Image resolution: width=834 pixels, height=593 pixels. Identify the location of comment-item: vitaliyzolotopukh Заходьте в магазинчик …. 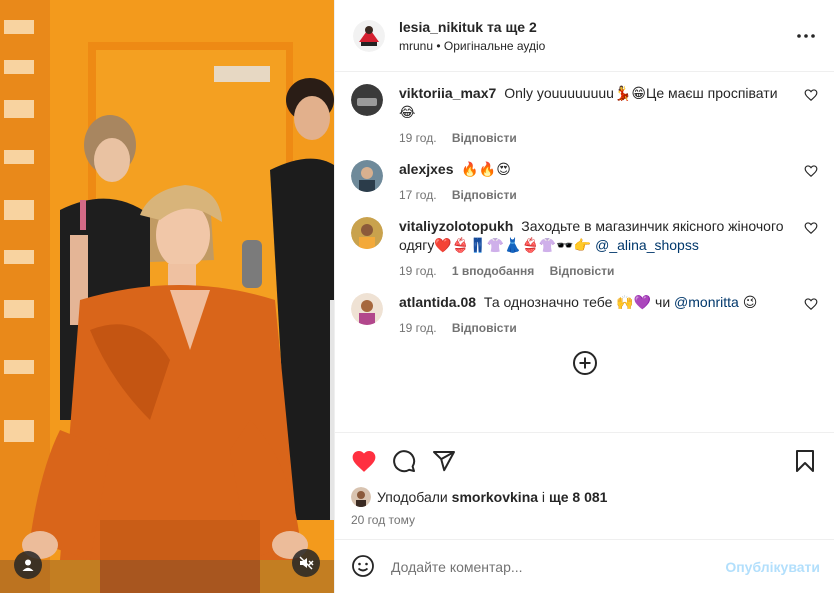
(584, 248).